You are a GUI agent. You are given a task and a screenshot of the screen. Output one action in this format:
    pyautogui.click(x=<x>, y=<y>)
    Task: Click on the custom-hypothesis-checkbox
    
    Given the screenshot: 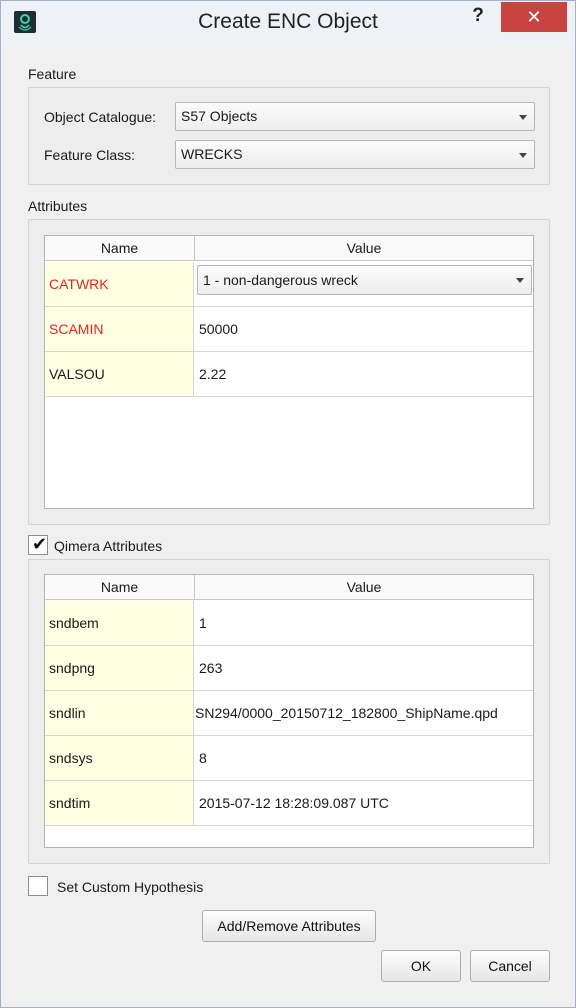 What is the action you would take?
    pyautogui.click(x=38, y=886)
    